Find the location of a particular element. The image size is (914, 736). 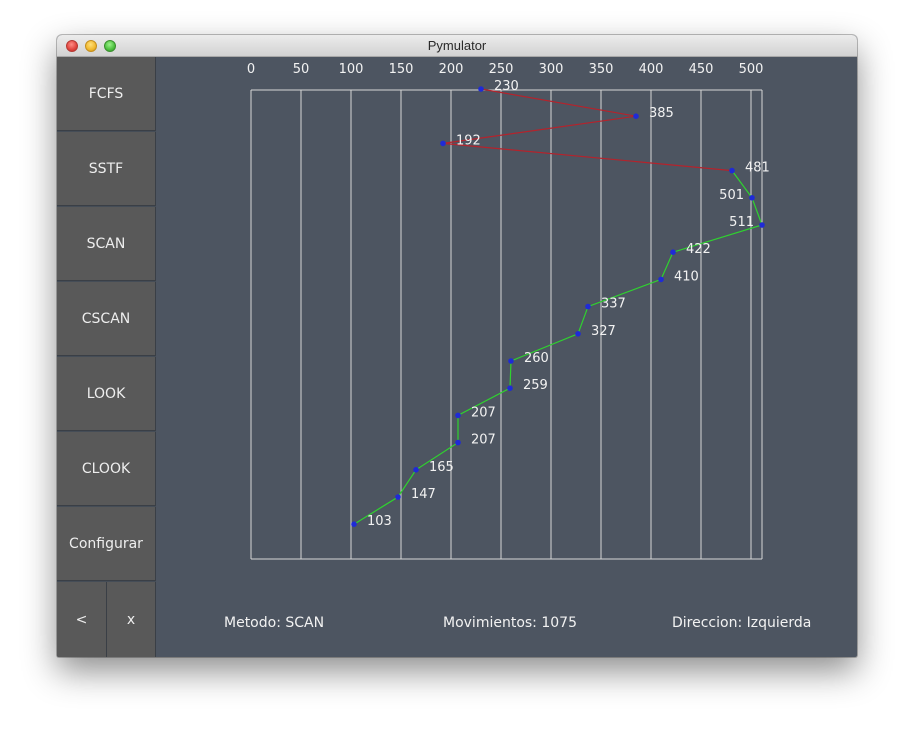

request-label: 385 is located at coordinates (661, 113).